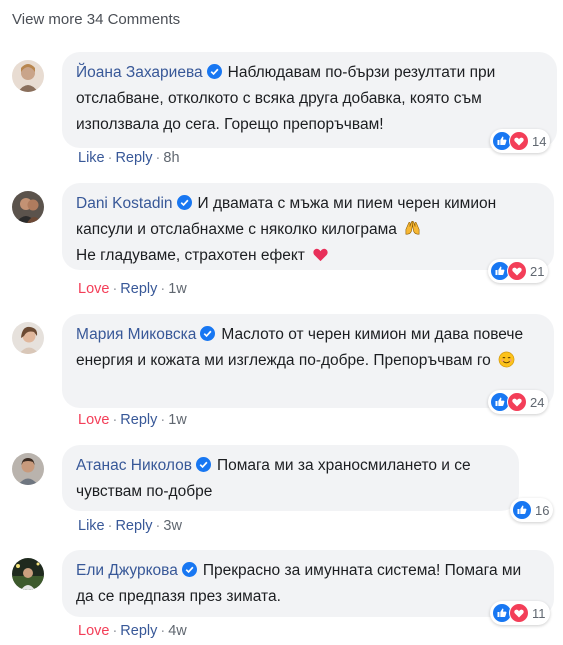 The width and height of the screenshot is (563, 645). I want to click on comment-actions: Like · Reply · 3w, so click(130, 526).